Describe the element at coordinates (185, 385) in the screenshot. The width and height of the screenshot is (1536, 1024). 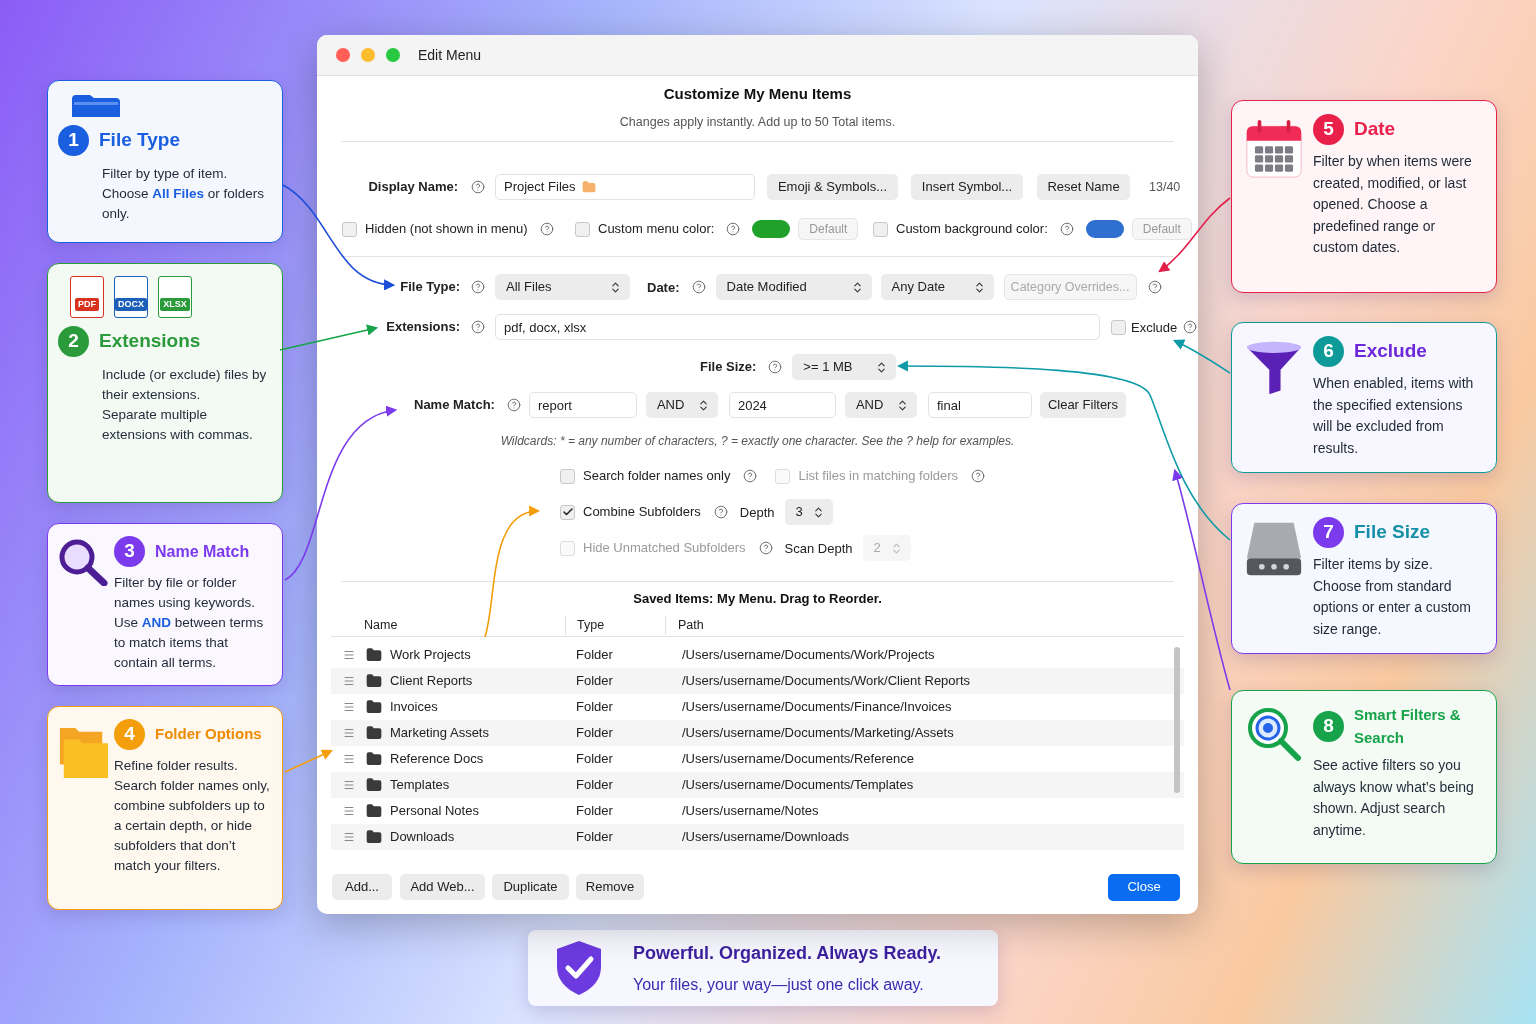
I see `callout-text: Include (or exclude) files by their extensions.` at that location.